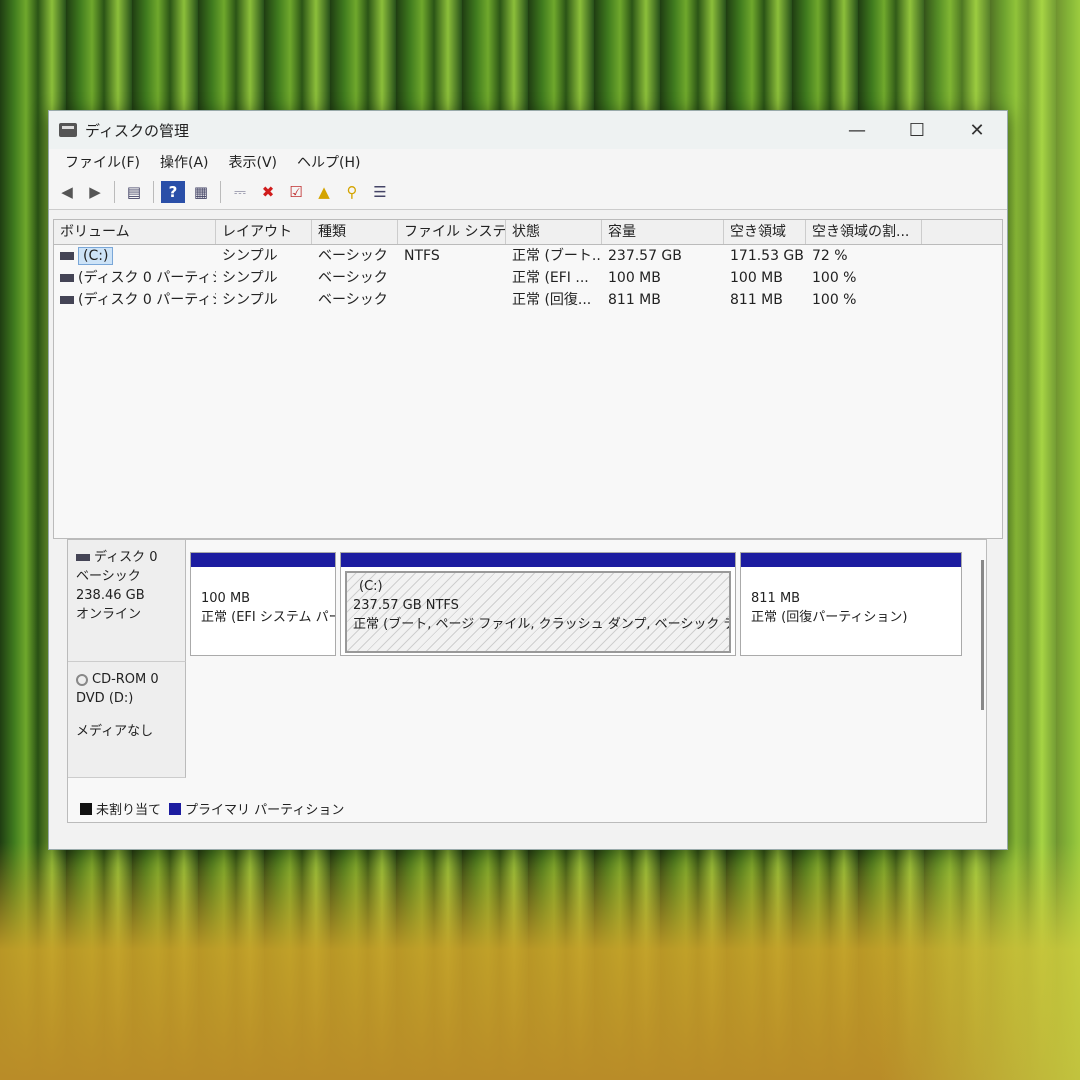 The height and width of the screenshot is (1080, 1080). Describe the element at coordinates (135, 256) in the screenshot. I see `volume-name-cell: (C:)` at that location.